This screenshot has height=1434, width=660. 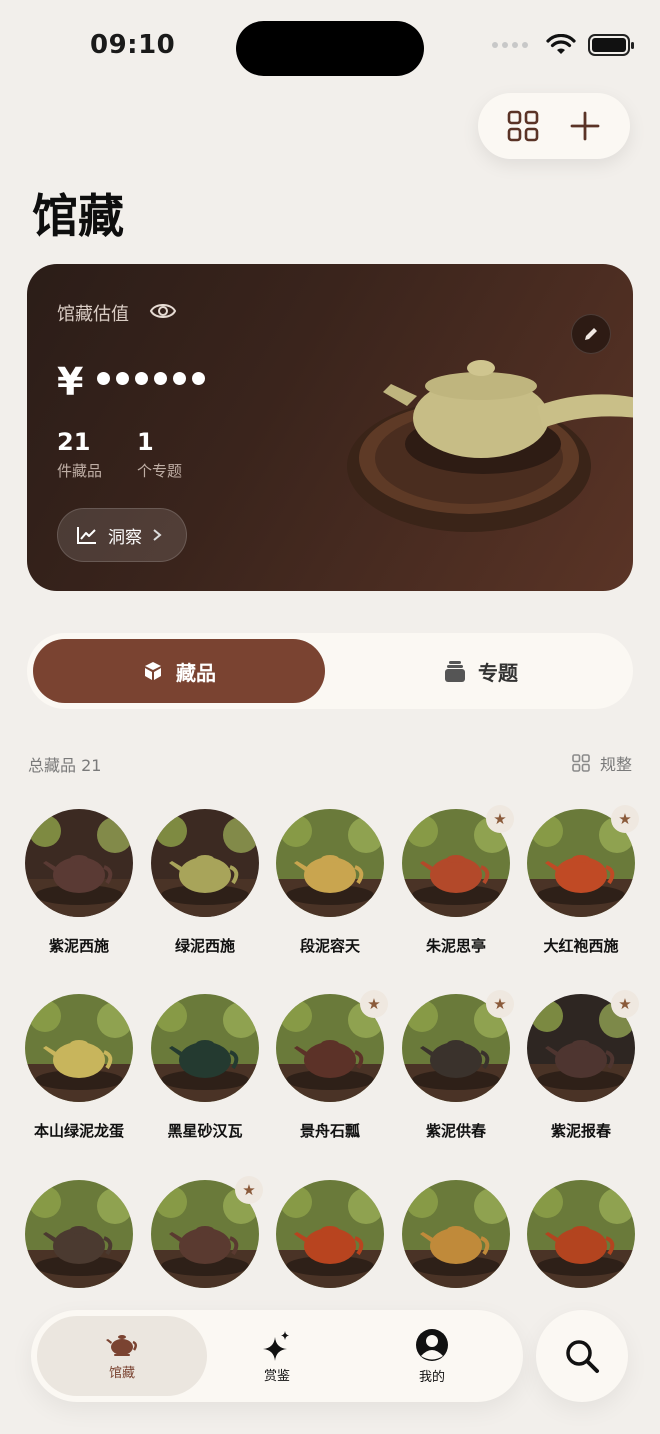 I want to click on collection-item: 本山绿泥龙蛋, so click(x=79, y=1067).